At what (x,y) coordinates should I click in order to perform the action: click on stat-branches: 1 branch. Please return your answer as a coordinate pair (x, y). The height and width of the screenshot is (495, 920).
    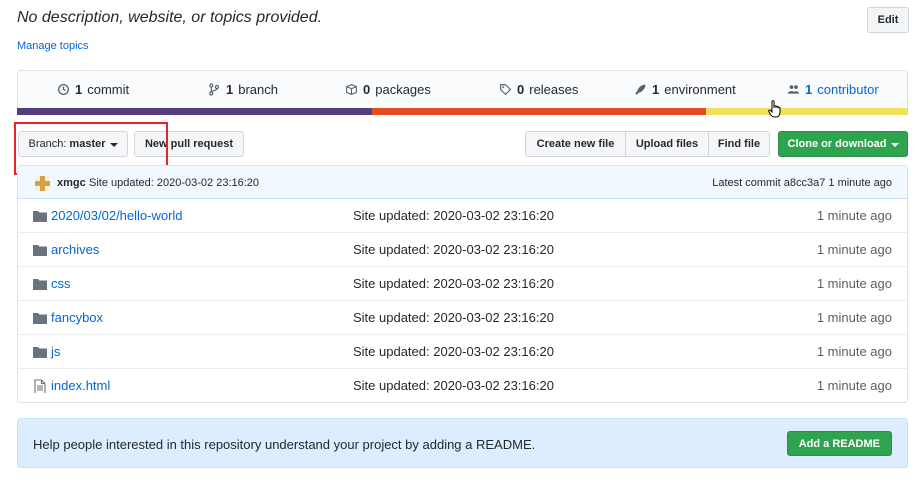
    Looking at the image, I should click on (243, 89).